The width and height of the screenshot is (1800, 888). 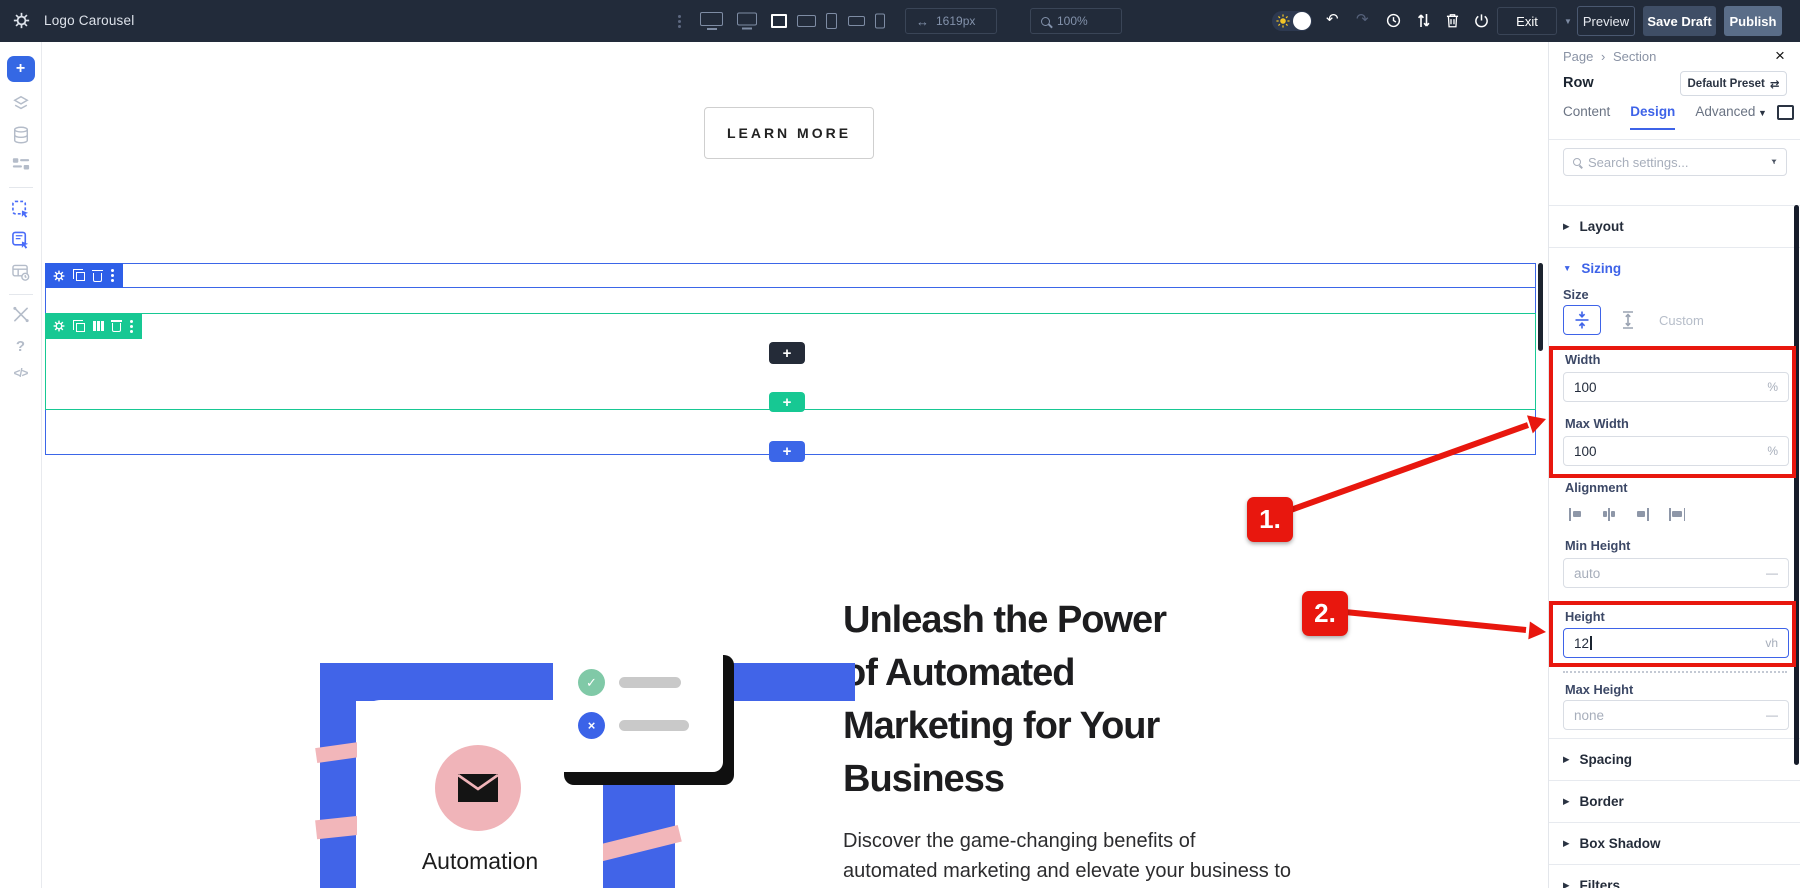 What do you see at coordinates (1674, 759) in the screenshot?
I see `section-spacing: ▶ Spacing` at bounding box center [1674, 759].